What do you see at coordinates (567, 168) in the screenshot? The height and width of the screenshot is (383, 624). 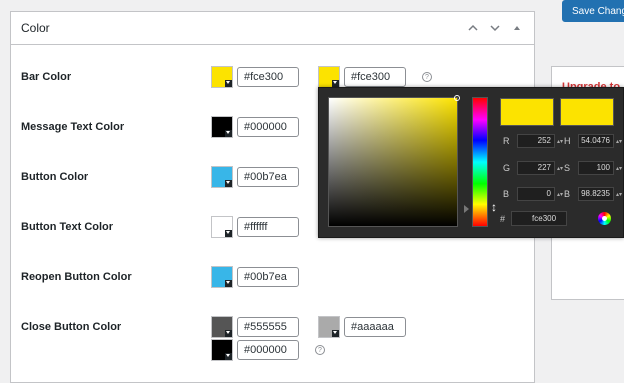 I see `saturation-label: S` at bounding box center [567, 168].